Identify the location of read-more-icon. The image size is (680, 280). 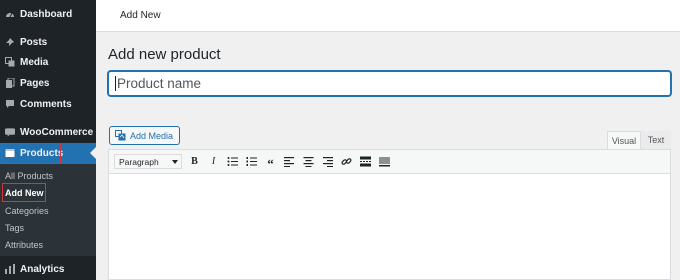
(365, 161).